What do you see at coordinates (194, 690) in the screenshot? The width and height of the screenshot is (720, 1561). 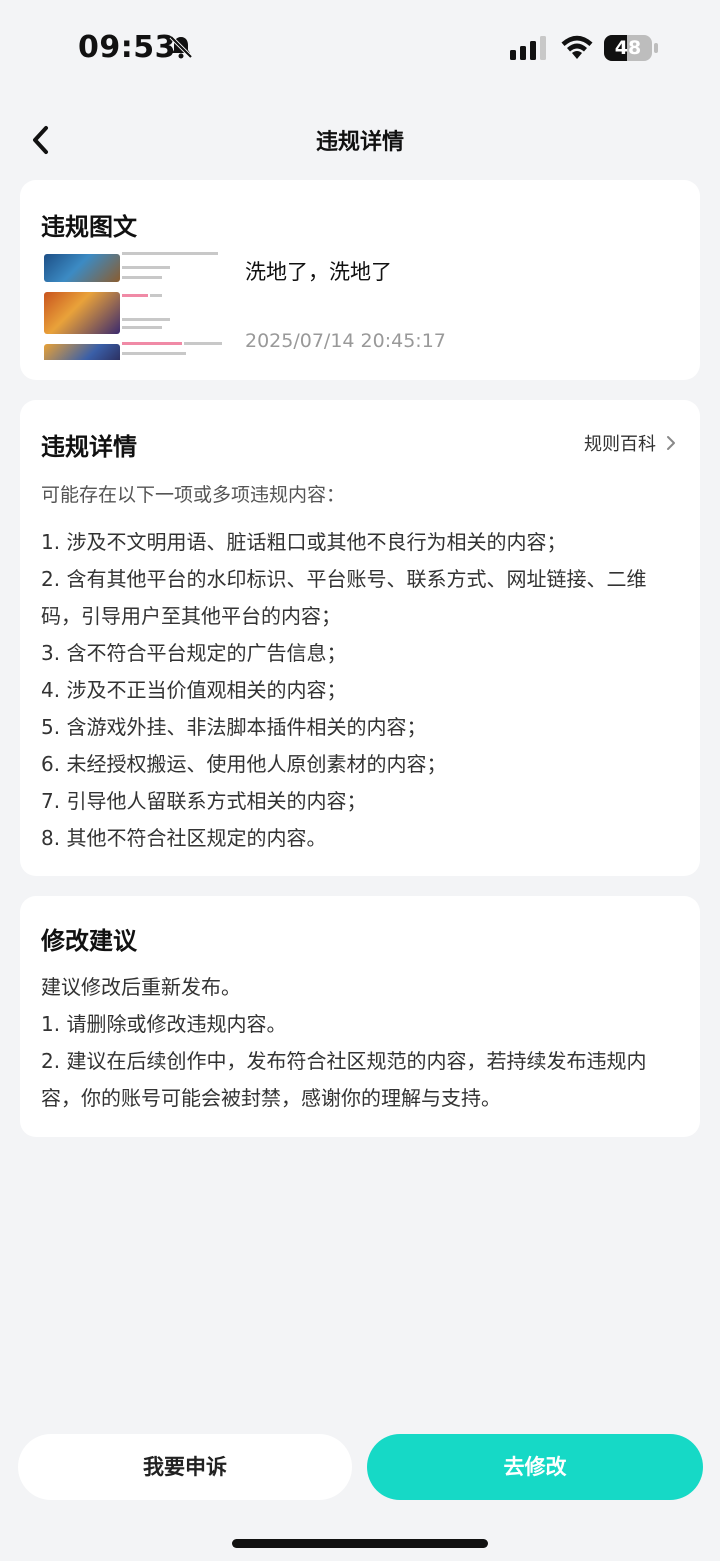 I see `rule-item: 4. 涉及不正当价值观相关的内容；` at bounding box center [194, 690].